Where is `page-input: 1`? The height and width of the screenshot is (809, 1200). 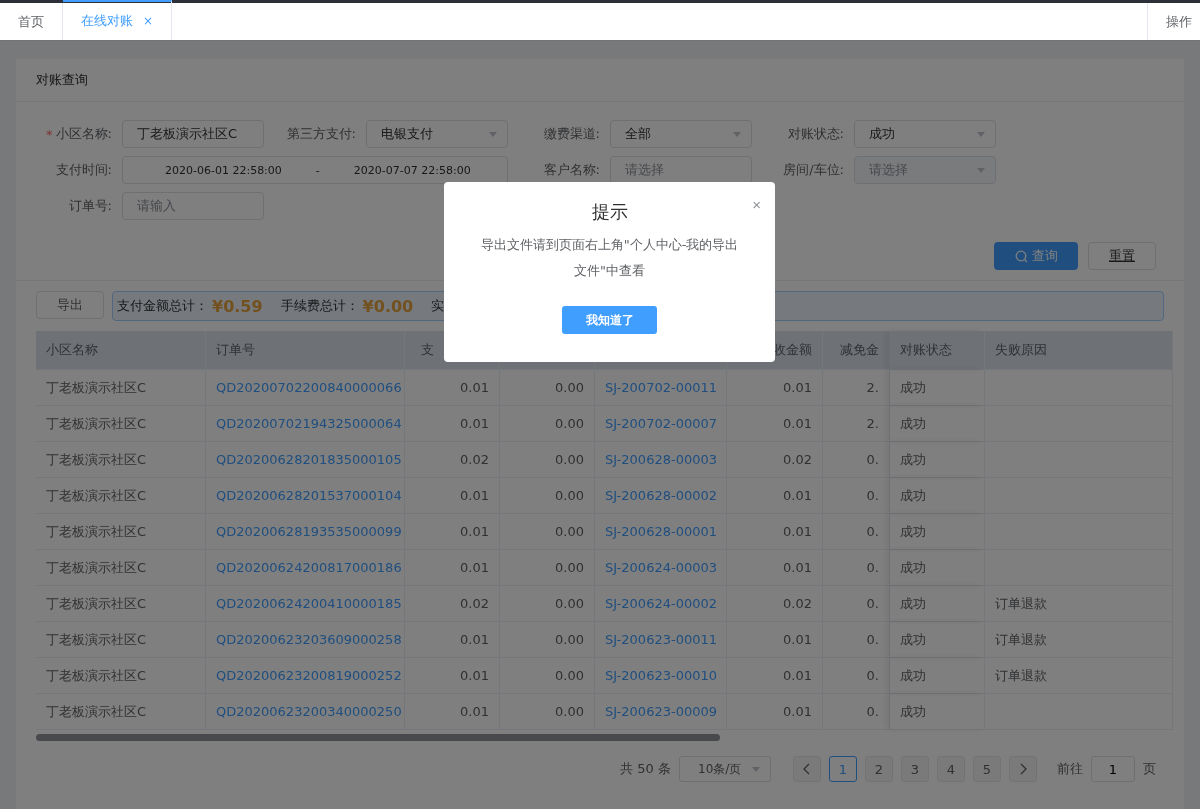
page-input: 1 is located at coordinates (1113, 769).